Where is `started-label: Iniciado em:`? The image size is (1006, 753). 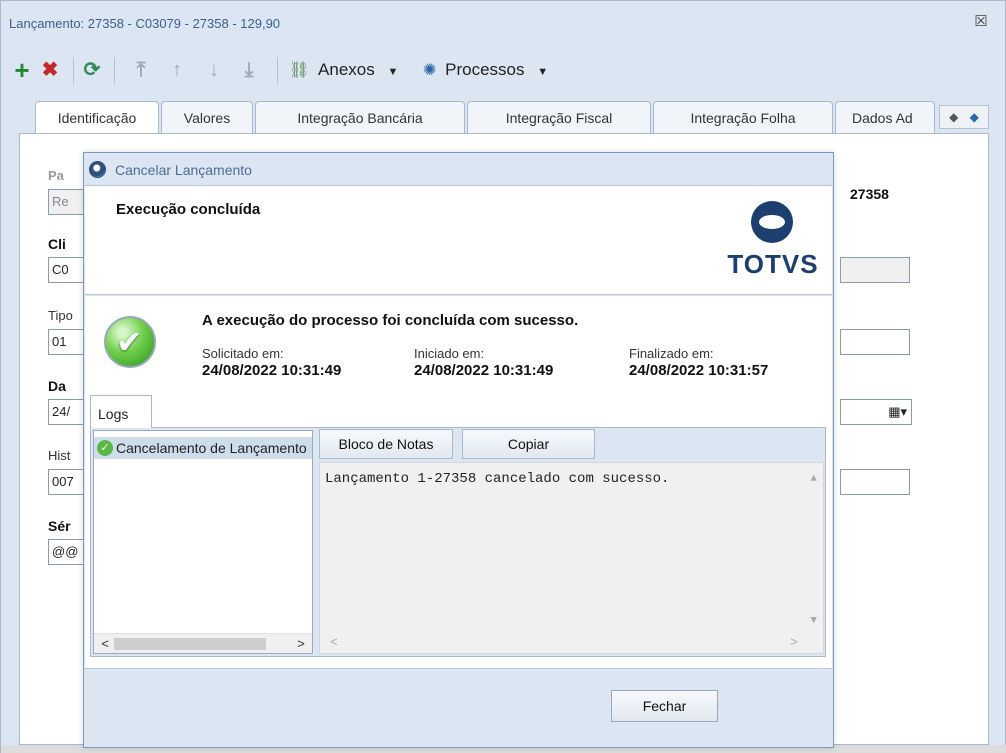 started-label: Iniciado em: is located at coordinates (449, 353).